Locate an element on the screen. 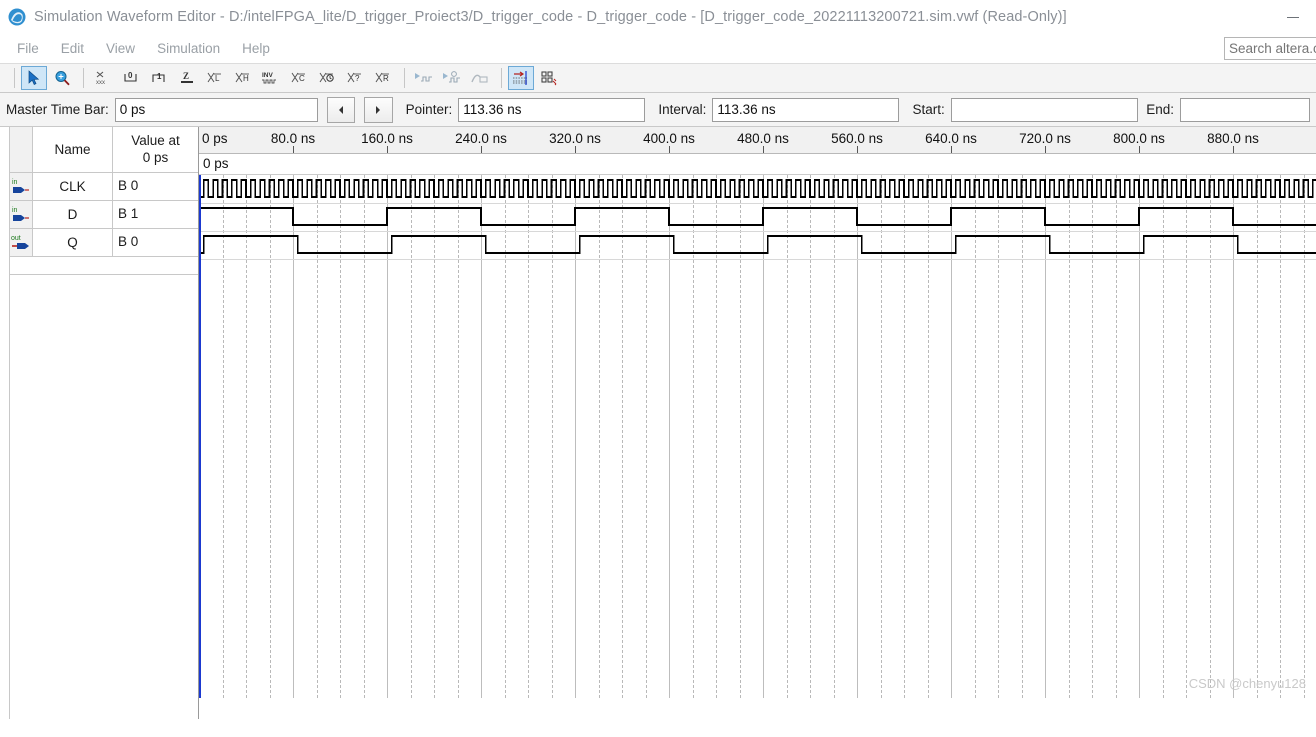 Image resolution: width=1316 pixels, height=737 pixels. svg-text: 1 is located at coordinates (159, 76).